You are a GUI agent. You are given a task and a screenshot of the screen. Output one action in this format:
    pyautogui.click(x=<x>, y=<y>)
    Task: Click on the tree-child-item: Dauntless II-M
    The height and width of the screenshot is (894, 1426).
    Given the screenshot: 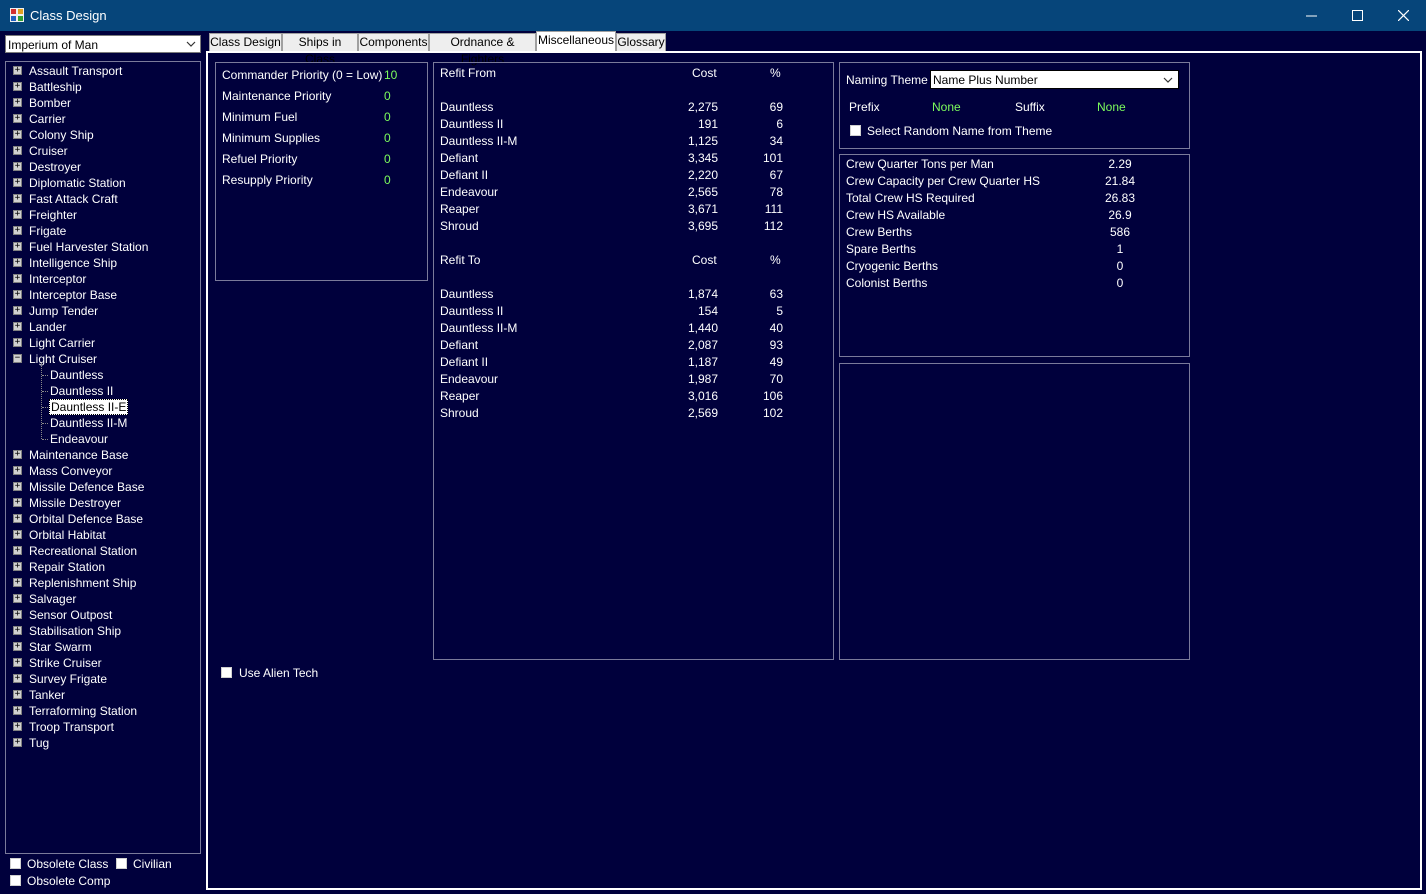 What is the action you would take?
    pyautogui.click(x=101, y=423)
    